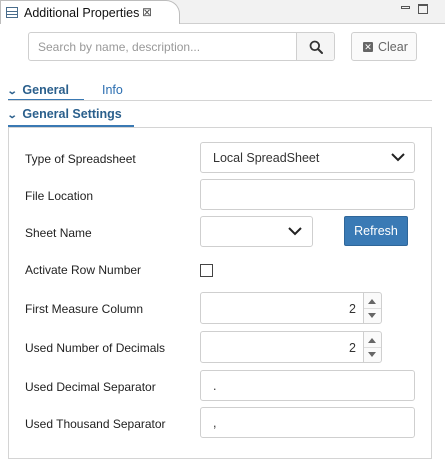 This screenshot has width=445, height=468. What do you see at coordinates (80, 159) in the screenshot?
I see `spreadsheet-type-label: Type of Spreadsheet` at bounding box center [80, 159].